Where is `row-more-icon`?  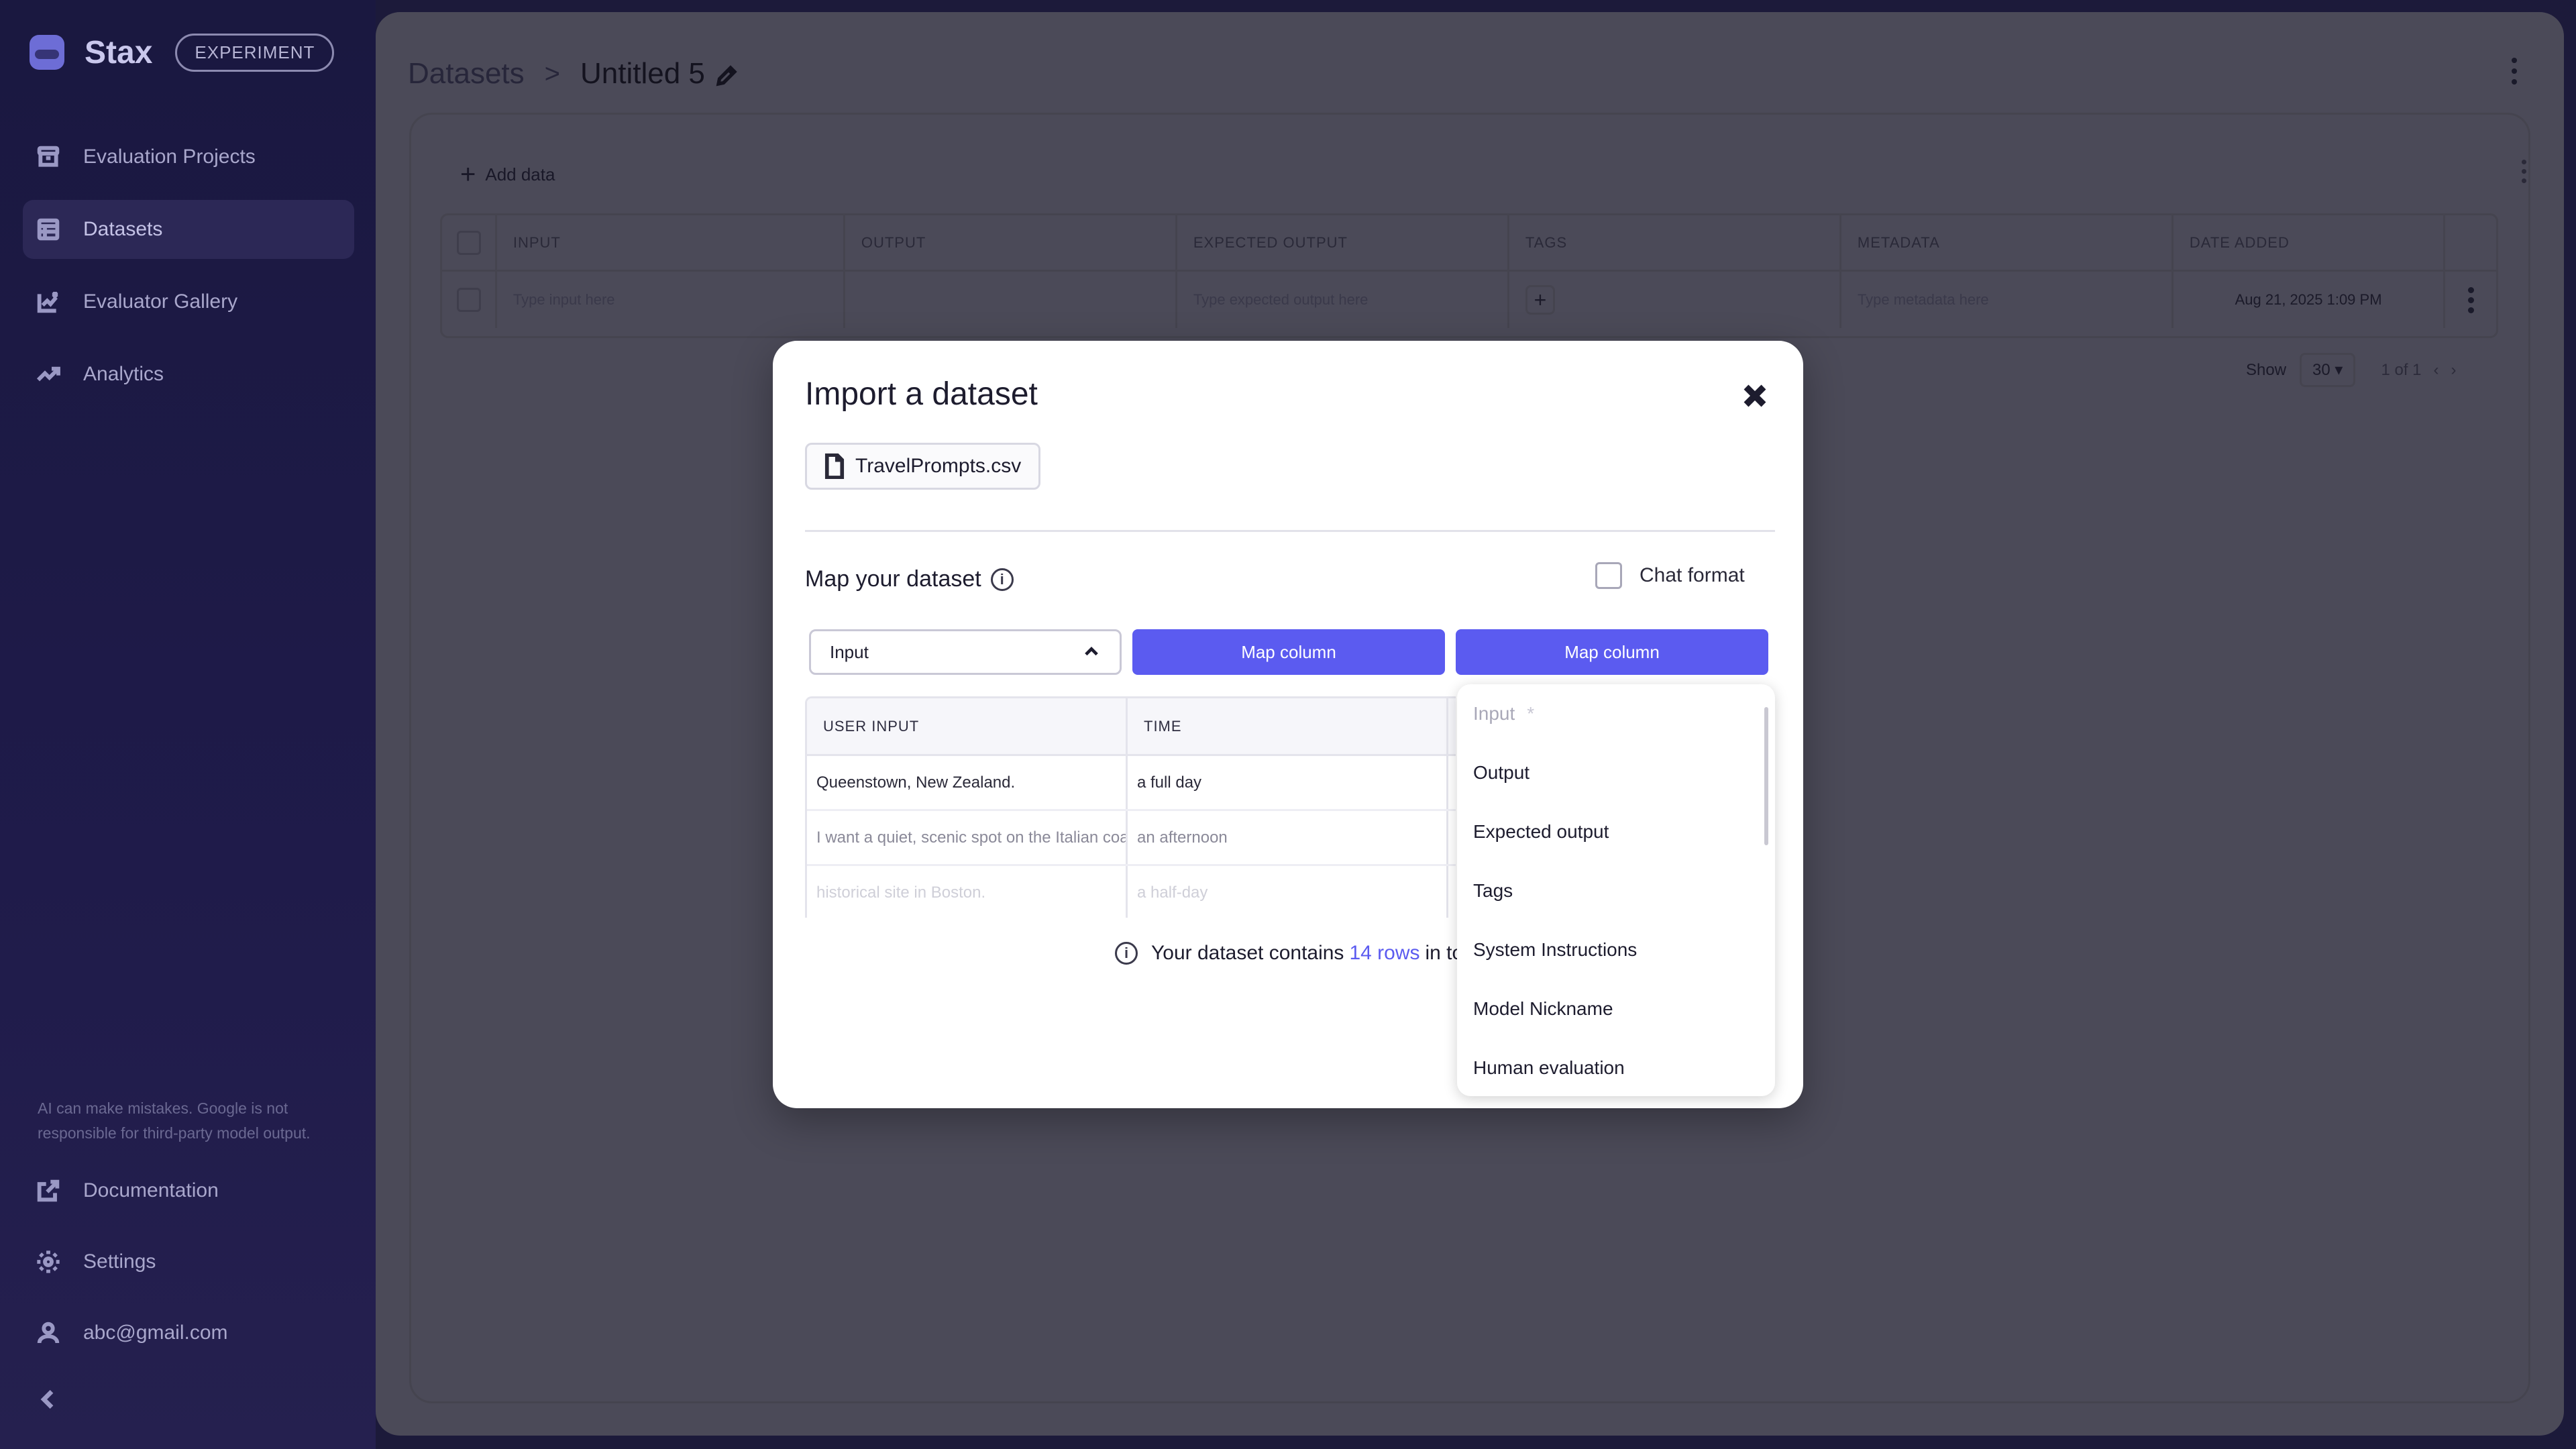 row-more-icon is located at coordinates (2470, 299).